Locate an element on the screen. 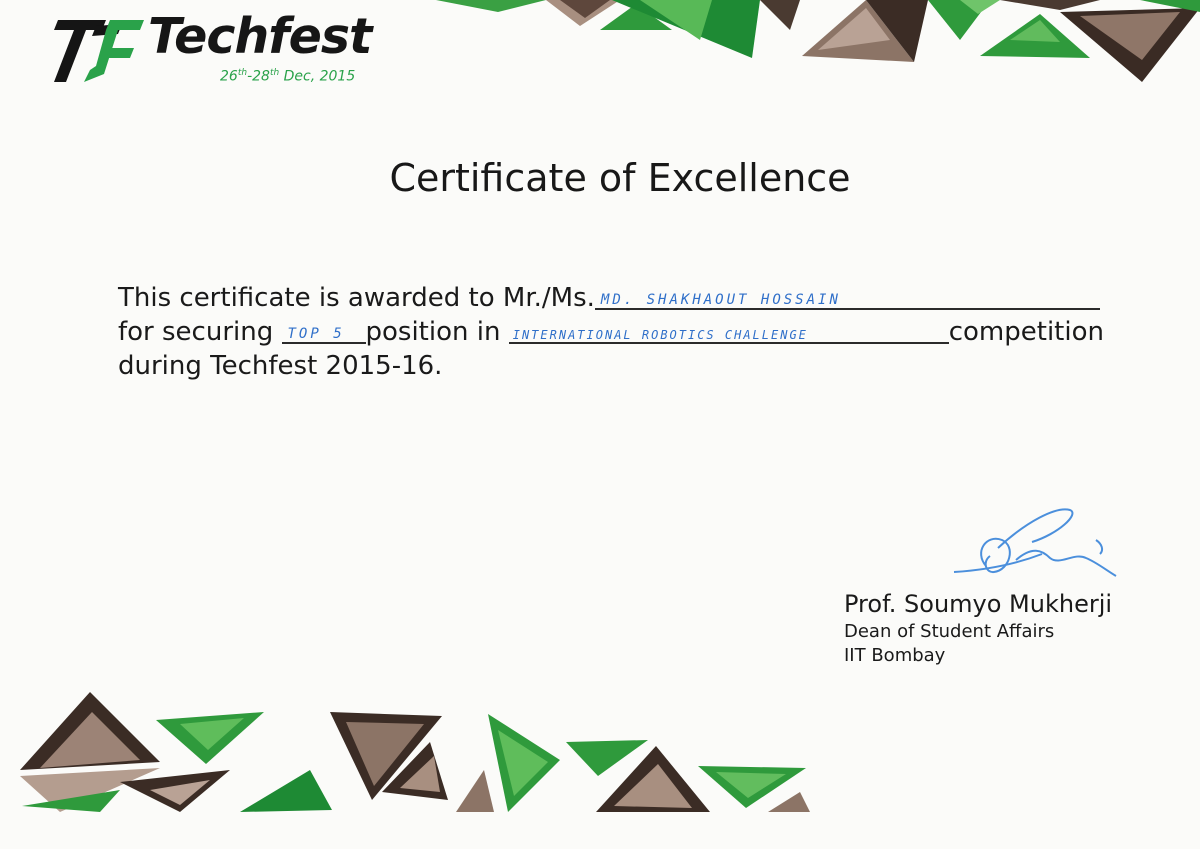 Image resolution: width=1200 pixels, height=849 pixels. competition-suffix: competition is located at coordinates (1026, 332).